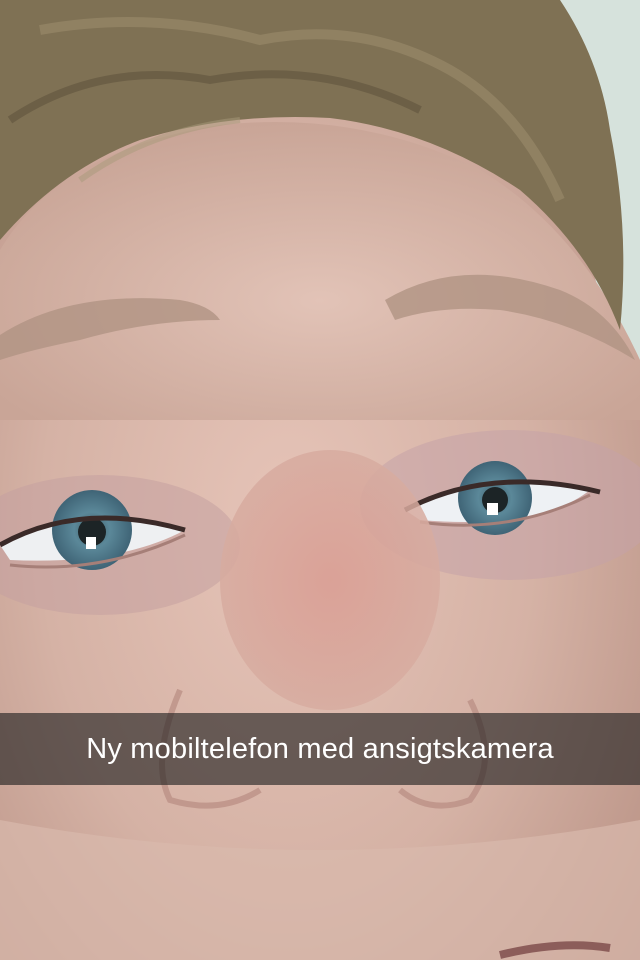  I want to click on snap-caption-text: Ny mobiltelefon med ansigtskamera, so click(320, 748).